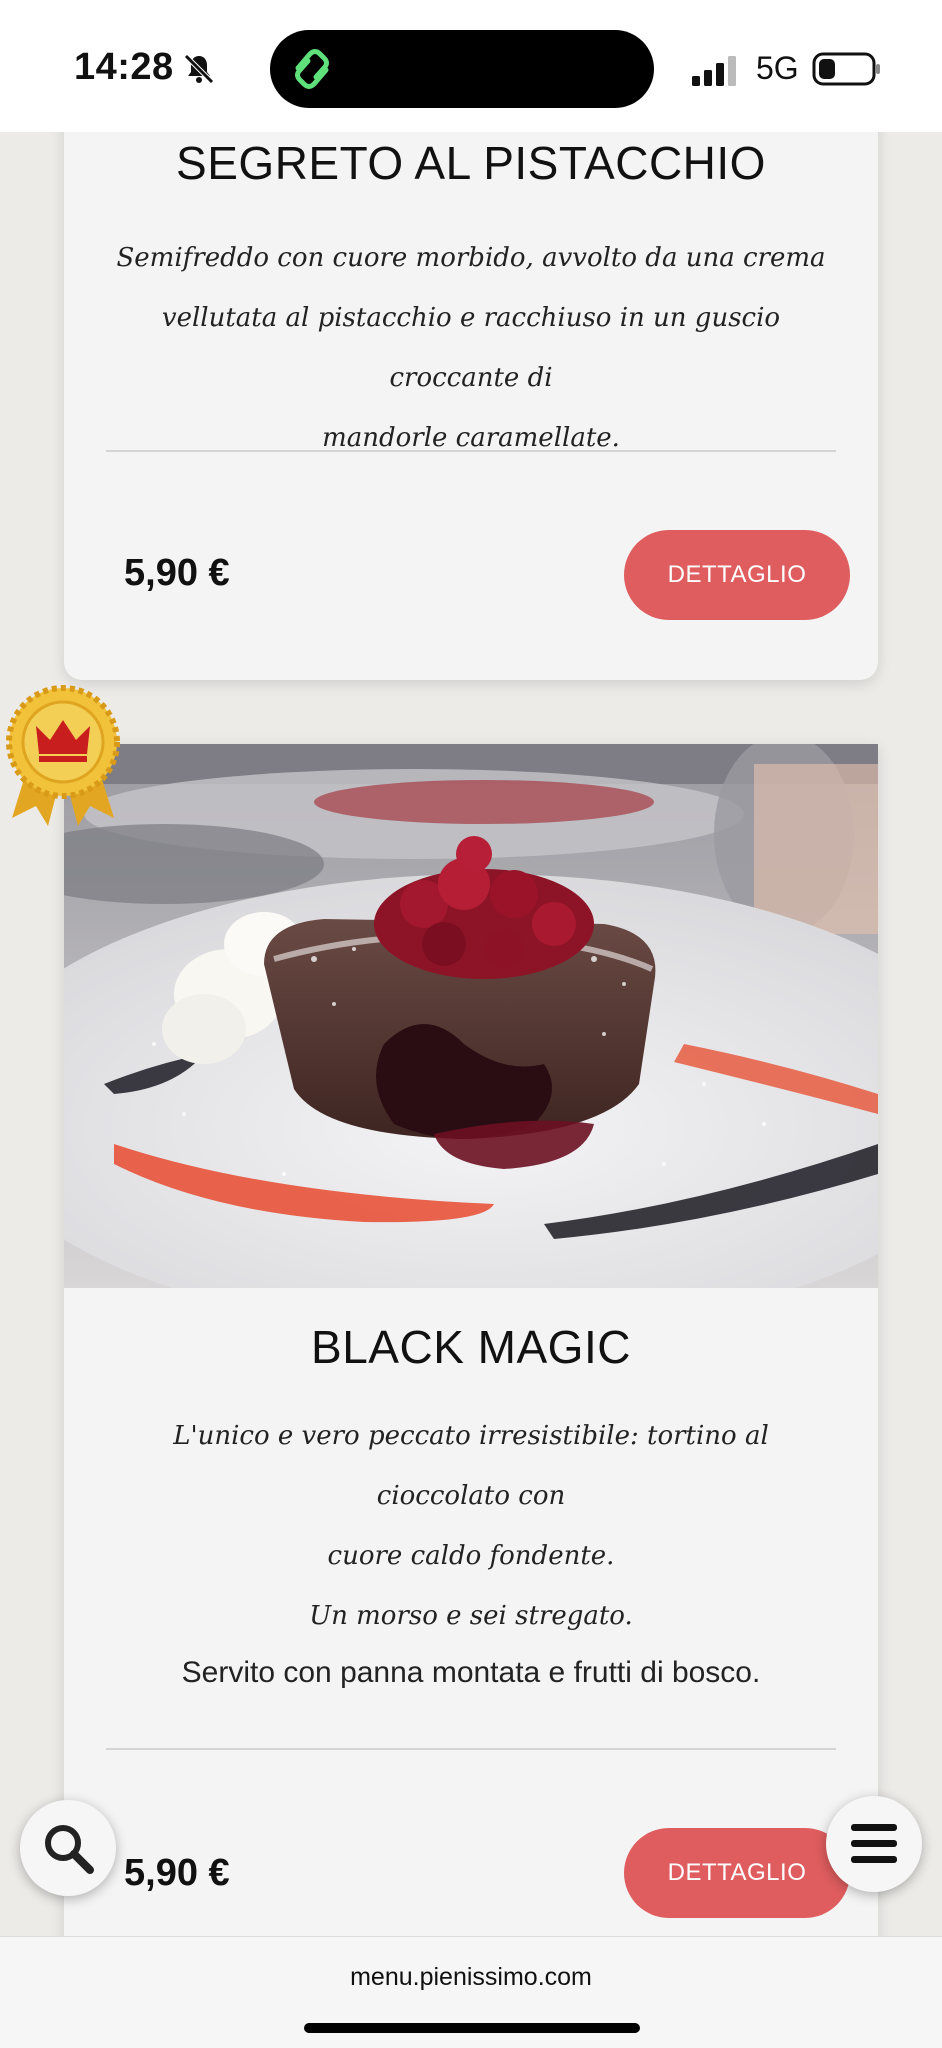  I want to click on status-time: 14:28, so click(124, 67).